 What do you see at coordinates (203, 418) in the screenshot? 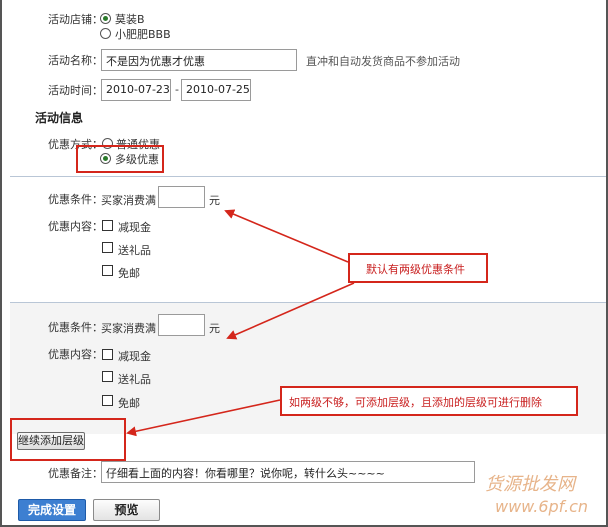
I see `arrow-to-add-button` at bounding box center [203, 418].